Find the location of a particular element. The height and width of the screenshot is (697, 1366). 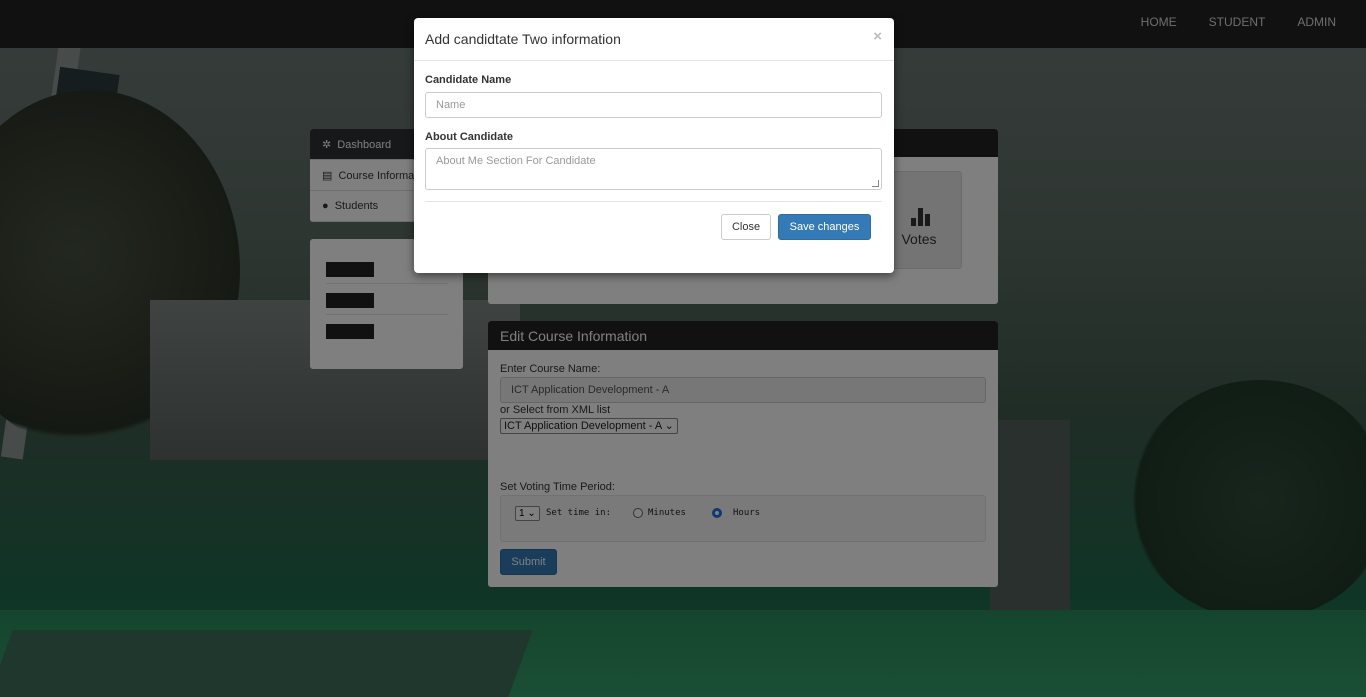

about-candidate-placeholder: About Me Section For Candidate is located at coordinates (516, 161).